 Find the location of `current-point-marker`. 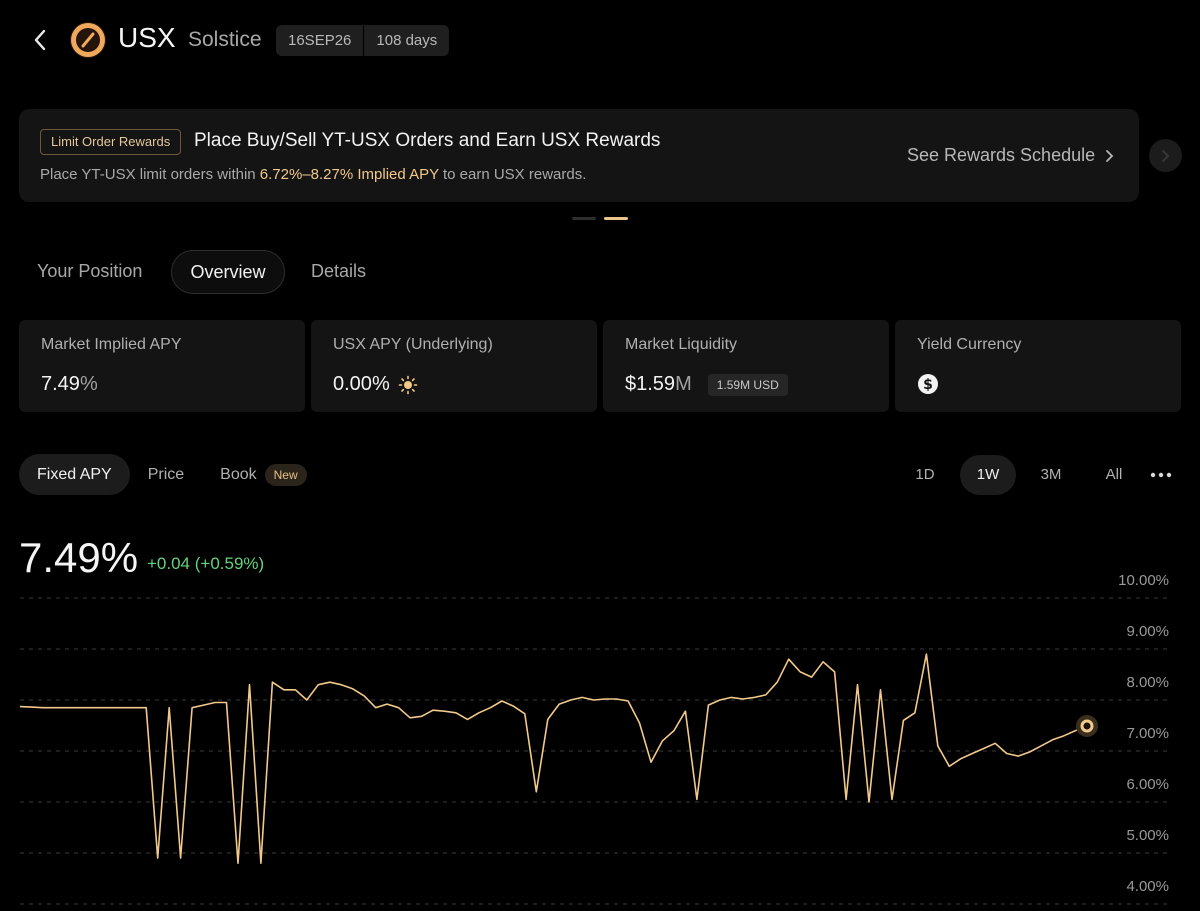

current-point-marker is located at coordinates (1087, 726).